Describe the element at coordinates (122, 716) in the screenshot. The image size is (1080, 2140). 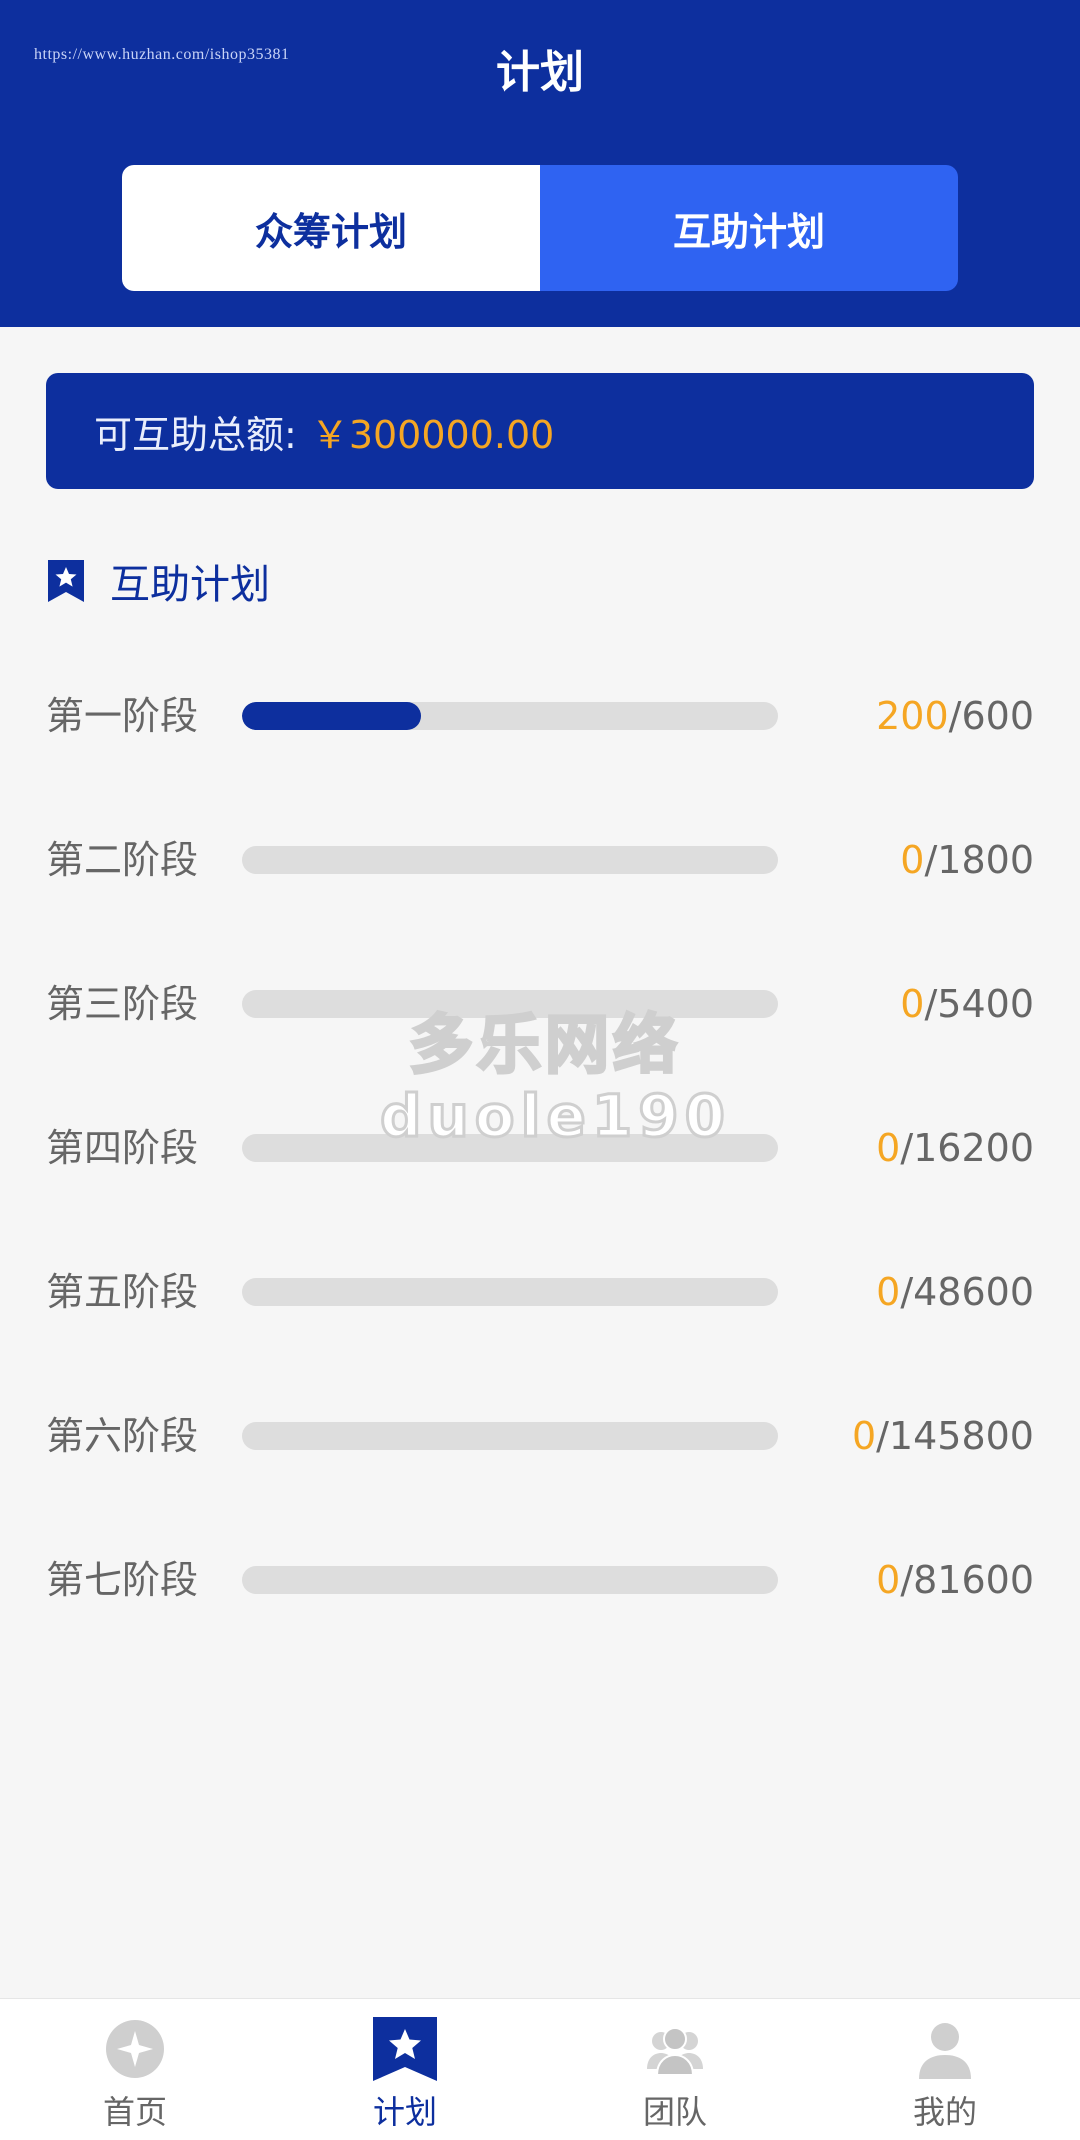
I see `stage-name: 第一阶段` at that location.